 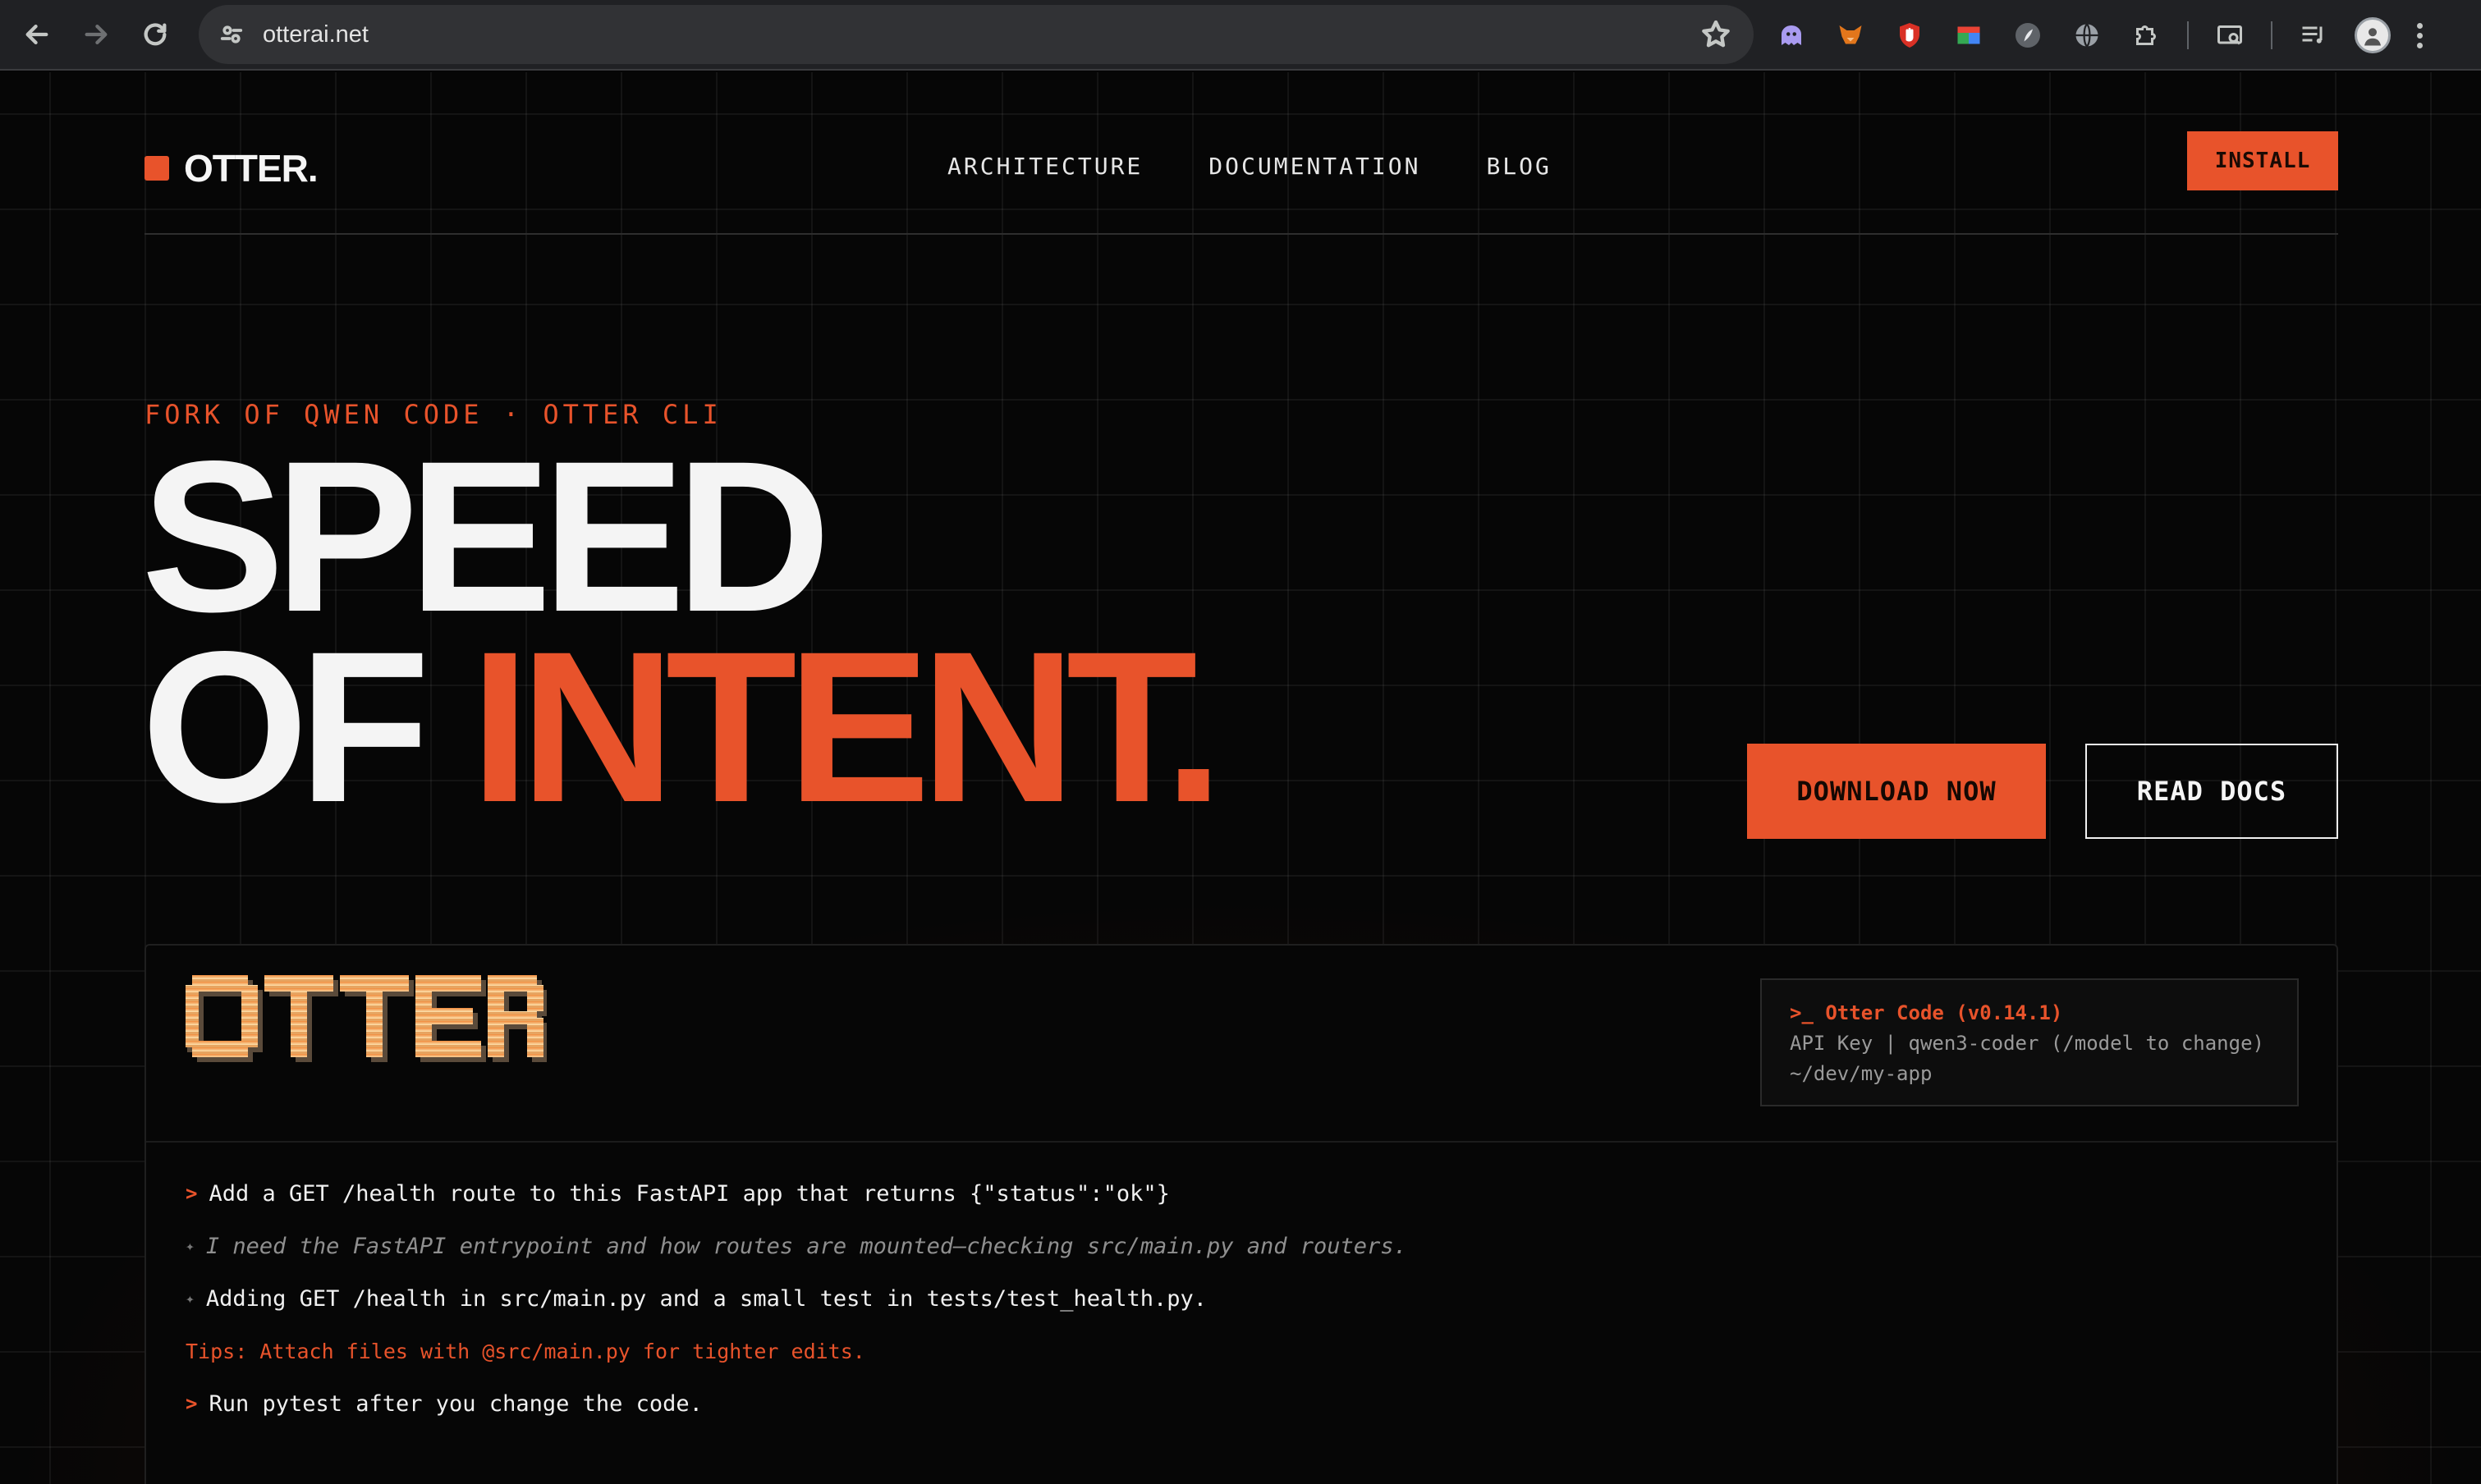 I want to click on fox-extension, so click(x=1850, y=35).